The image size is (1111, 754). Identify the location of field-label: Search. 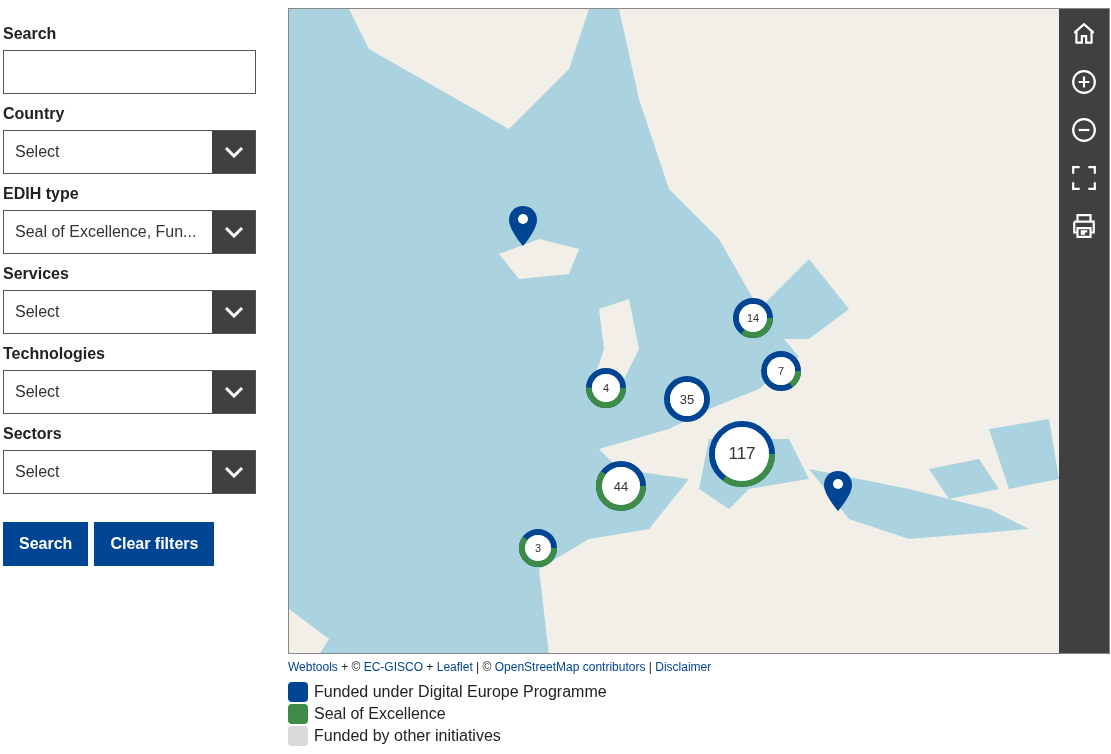
(30, 34).